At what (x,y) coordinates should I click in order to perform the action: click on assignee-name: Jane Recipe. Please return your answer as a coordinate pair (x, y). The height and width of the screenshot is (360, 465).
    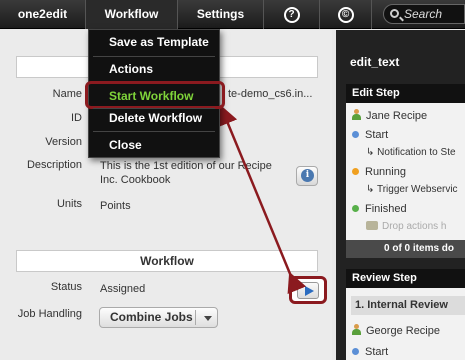
    Looking at the image, I should click on (397, 116).